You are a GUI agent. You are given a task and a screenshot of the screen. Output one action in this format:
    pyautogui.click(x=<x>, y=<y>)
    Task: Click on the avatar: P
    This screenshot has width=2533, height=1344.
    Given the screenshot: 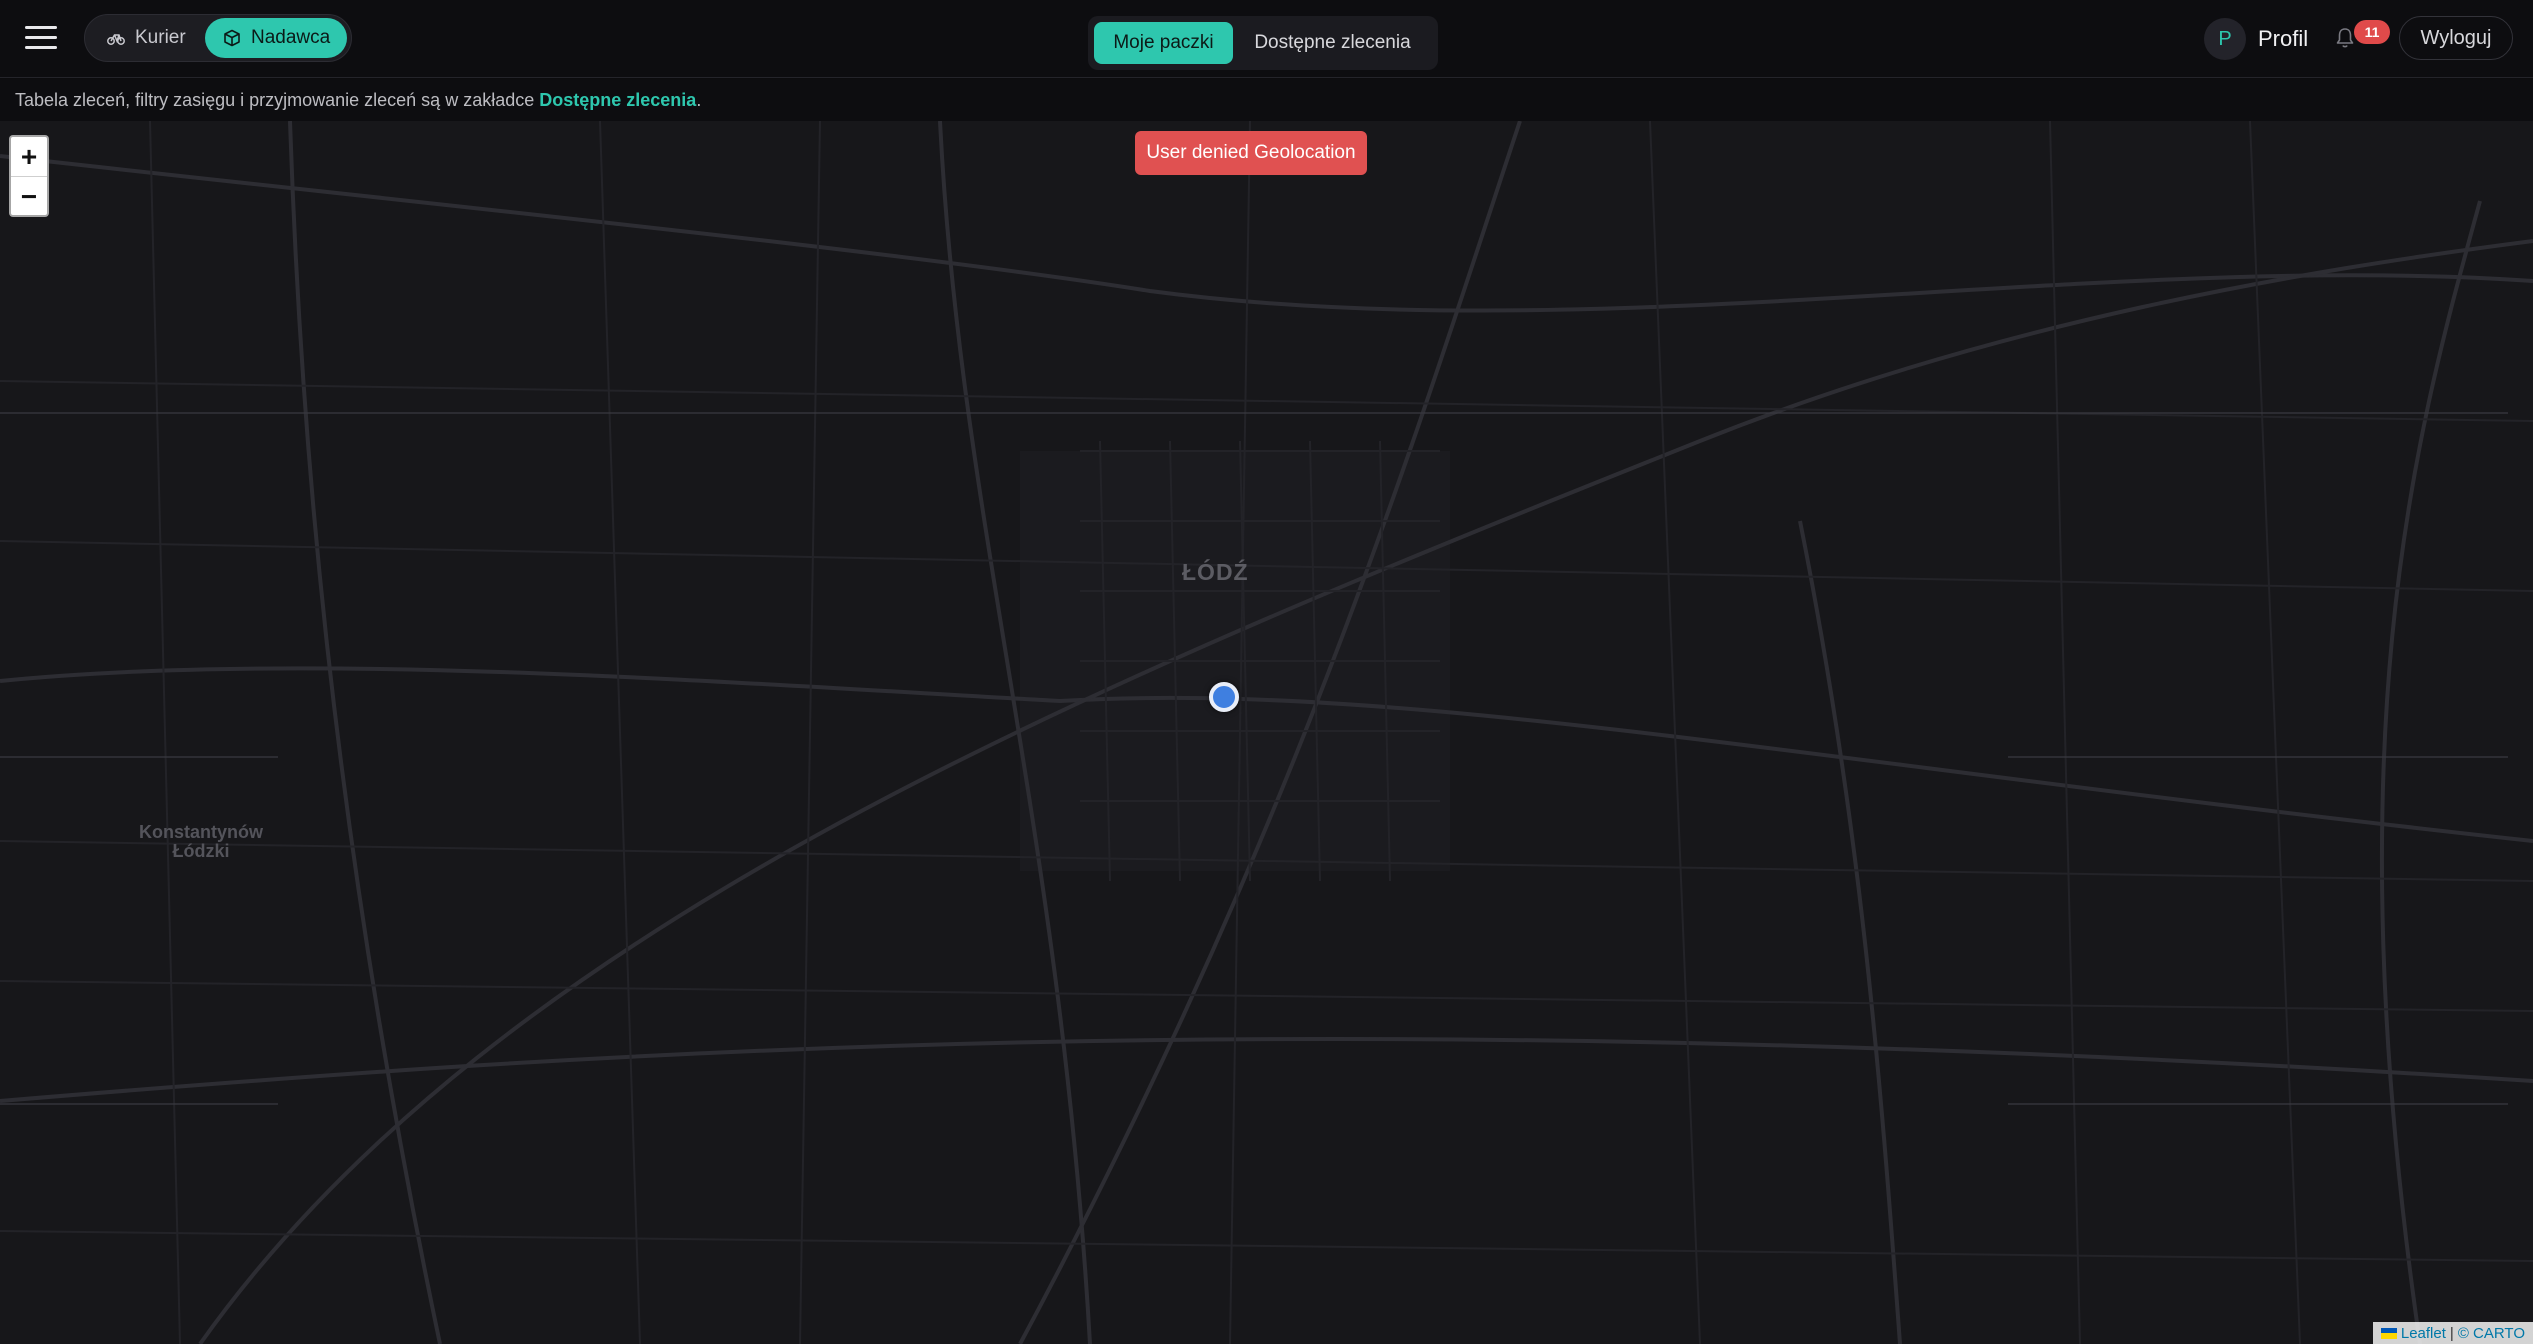 What is the action you would take?
    pyautogui.click(x=2225, y=39)
    